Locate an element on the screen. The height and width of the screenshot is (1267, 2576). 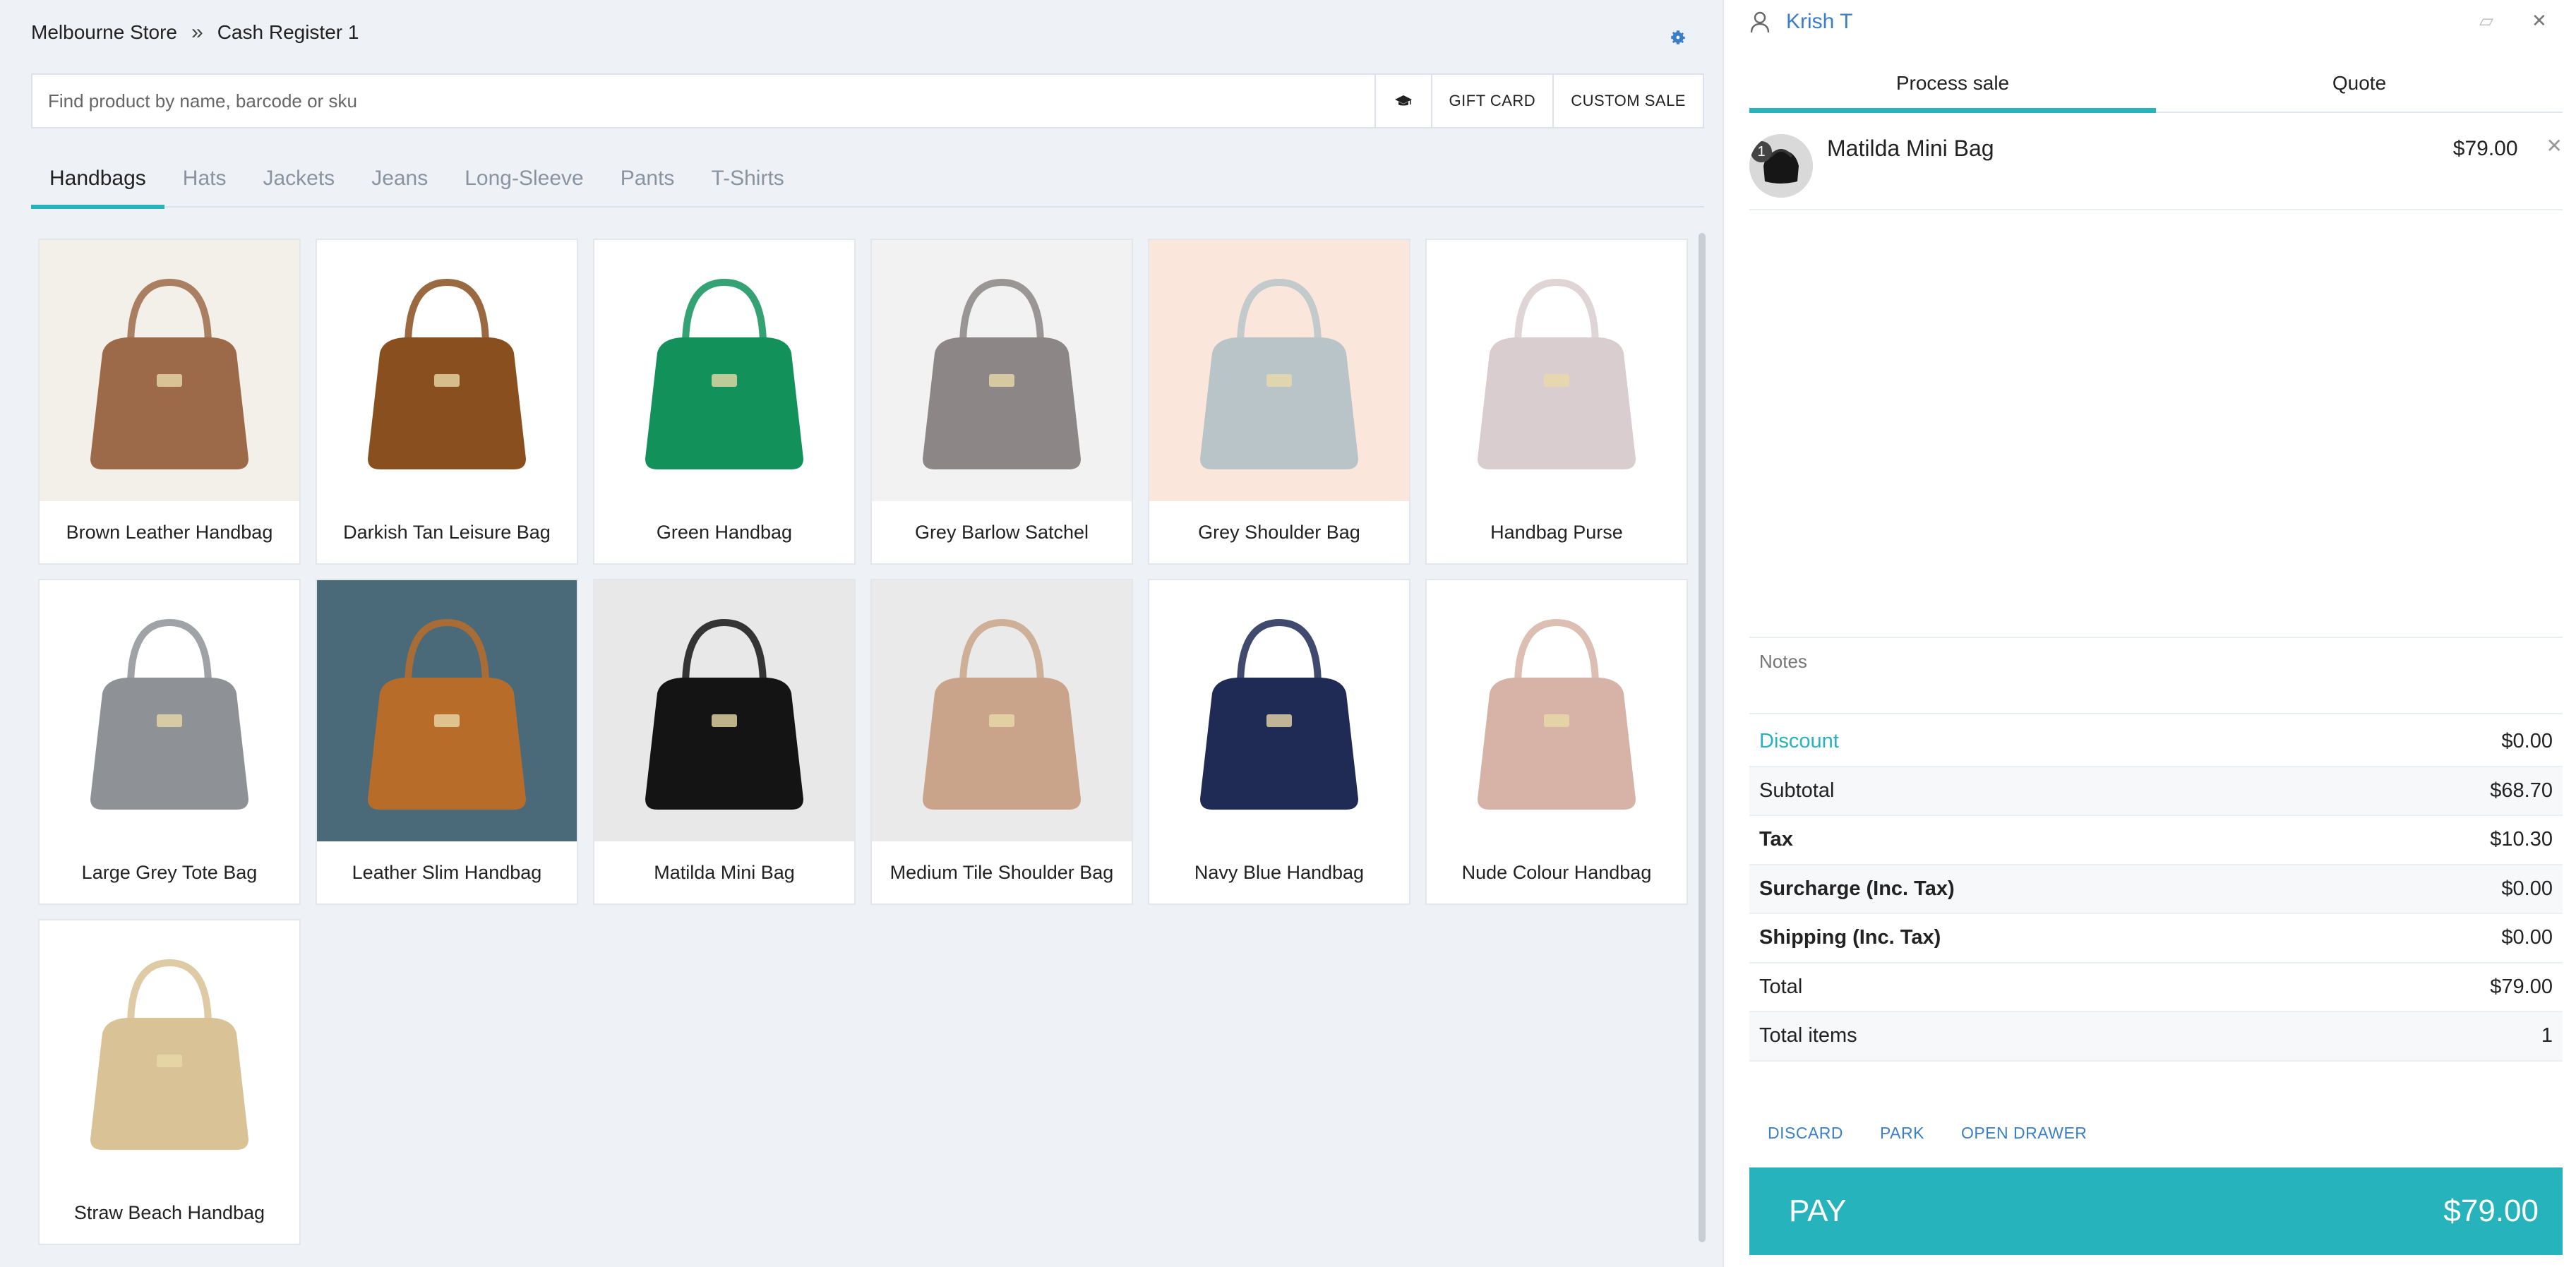
subtotal-value: $68.70 is located at coordinates (2521, 791).